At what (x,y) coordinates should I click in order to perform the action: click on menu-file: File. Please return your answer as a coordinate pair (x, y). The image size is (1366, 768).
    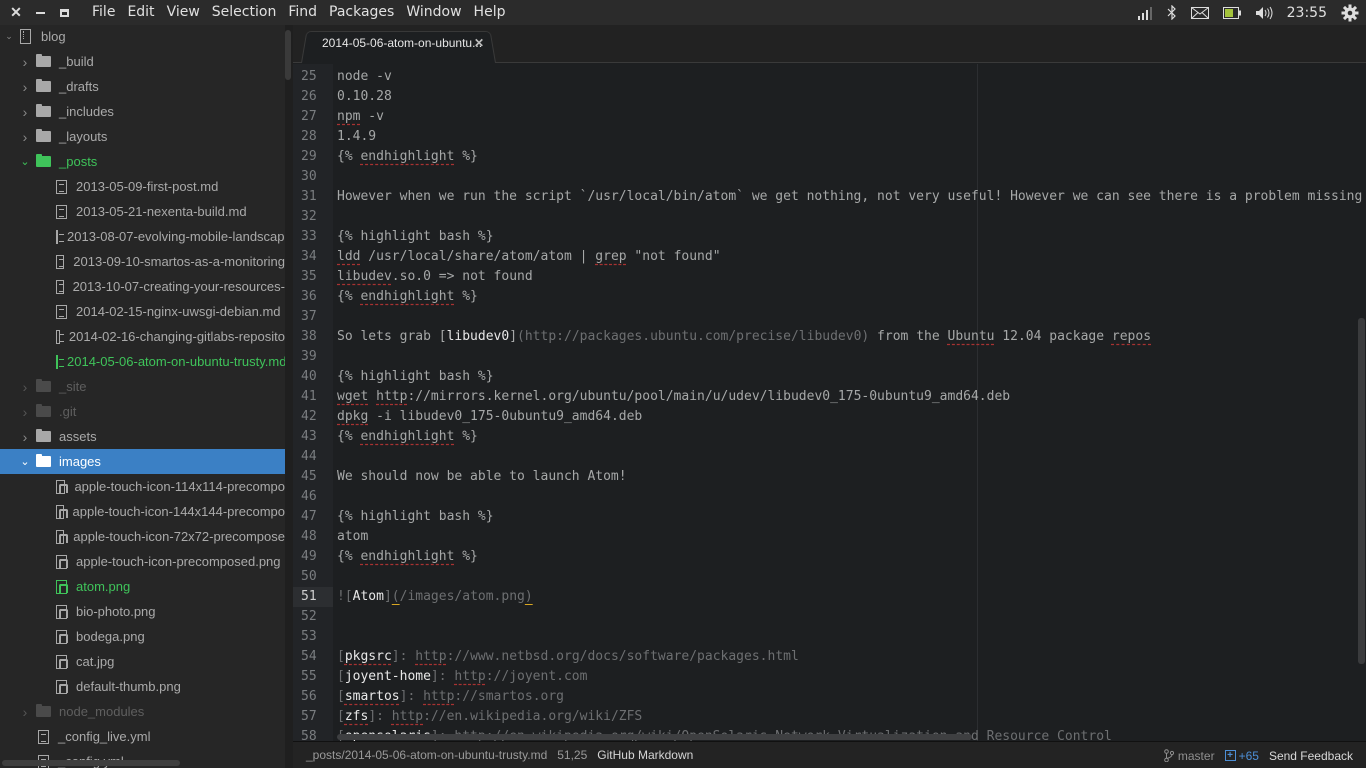
    Looking at the image, I should click on (103, 12).